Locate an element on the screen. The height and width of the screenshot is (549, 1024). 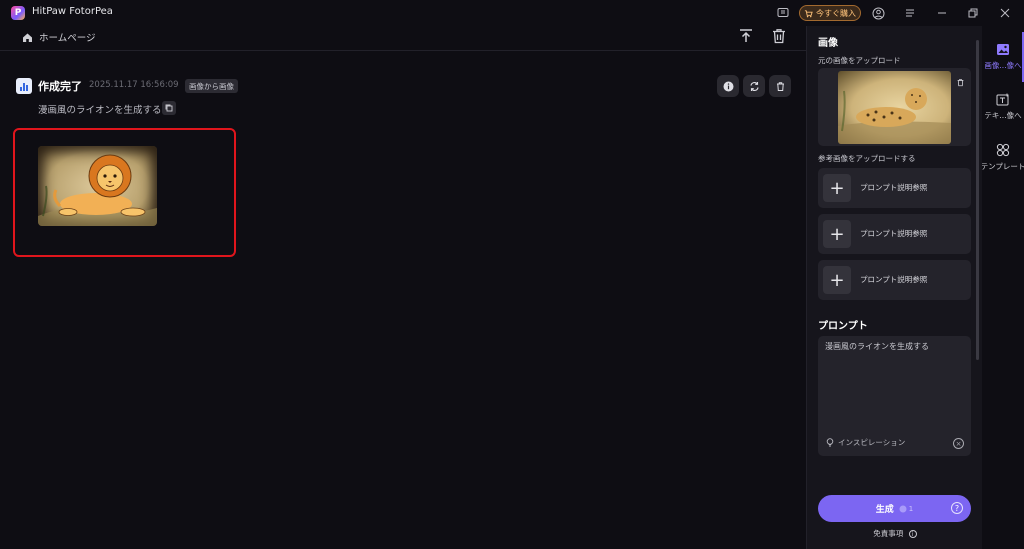
close-icon is located at coordinates (1005, 13).